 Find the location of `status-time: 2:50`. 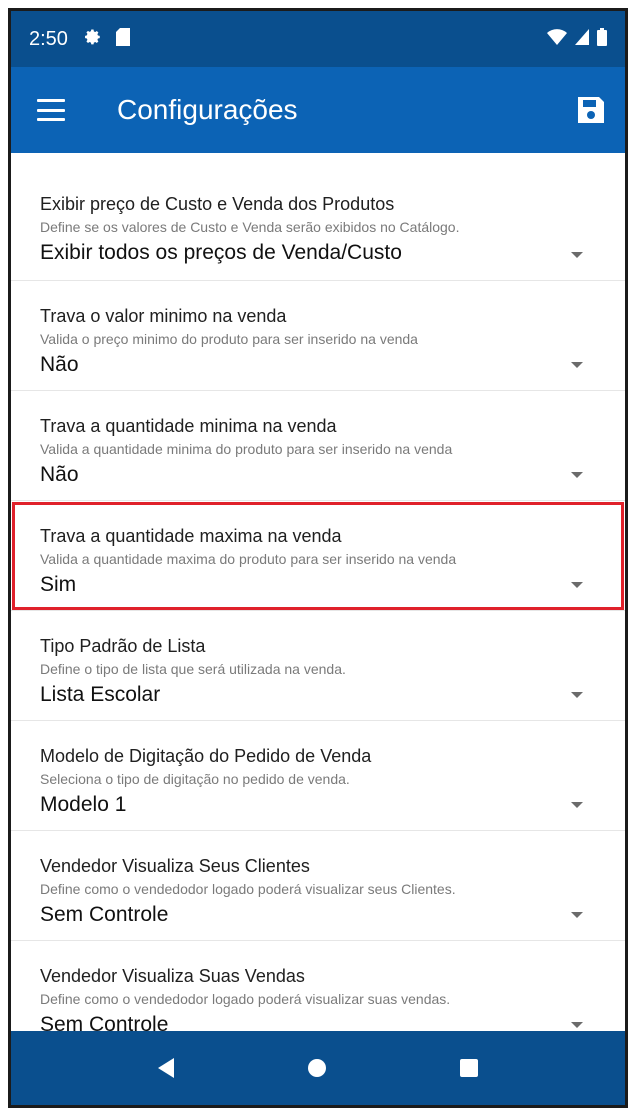

status-time: 2:50 is located at coordinates (48, 38).